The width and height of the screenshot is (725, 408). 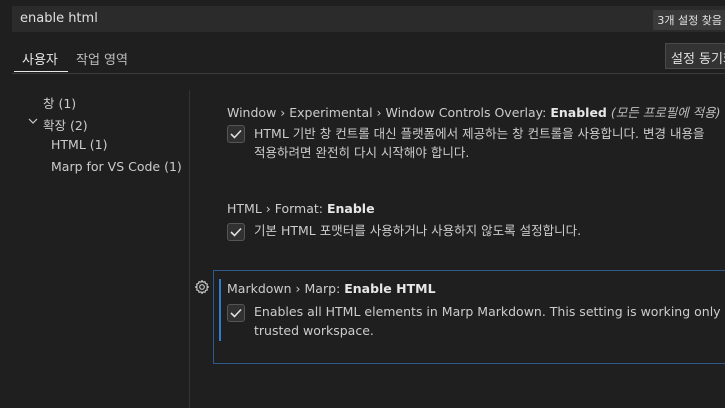 I want to click on html-format-checkbox, so click(x=236, y=232).